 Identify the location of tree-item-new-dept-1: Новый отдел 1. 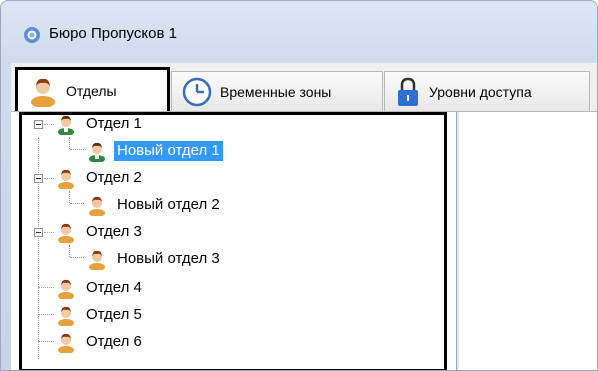
(154, 151).